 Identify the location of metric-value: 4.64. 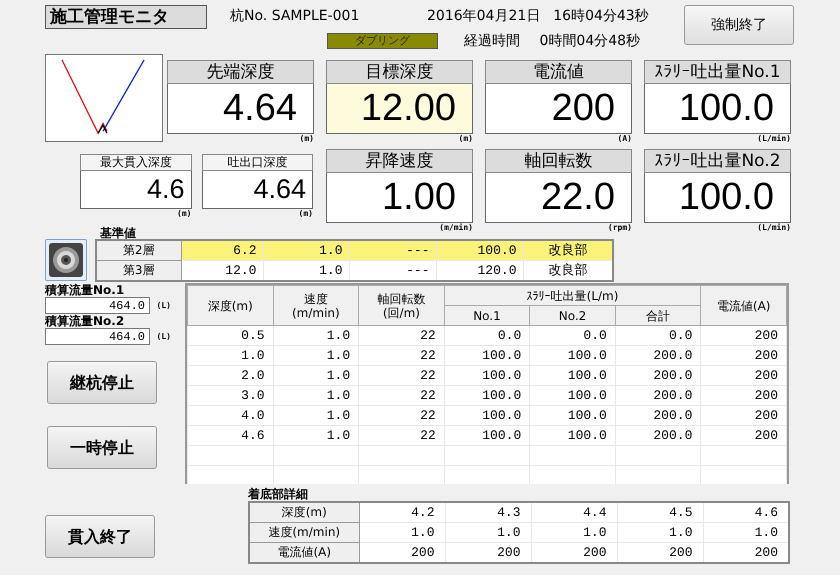
(240, 109).